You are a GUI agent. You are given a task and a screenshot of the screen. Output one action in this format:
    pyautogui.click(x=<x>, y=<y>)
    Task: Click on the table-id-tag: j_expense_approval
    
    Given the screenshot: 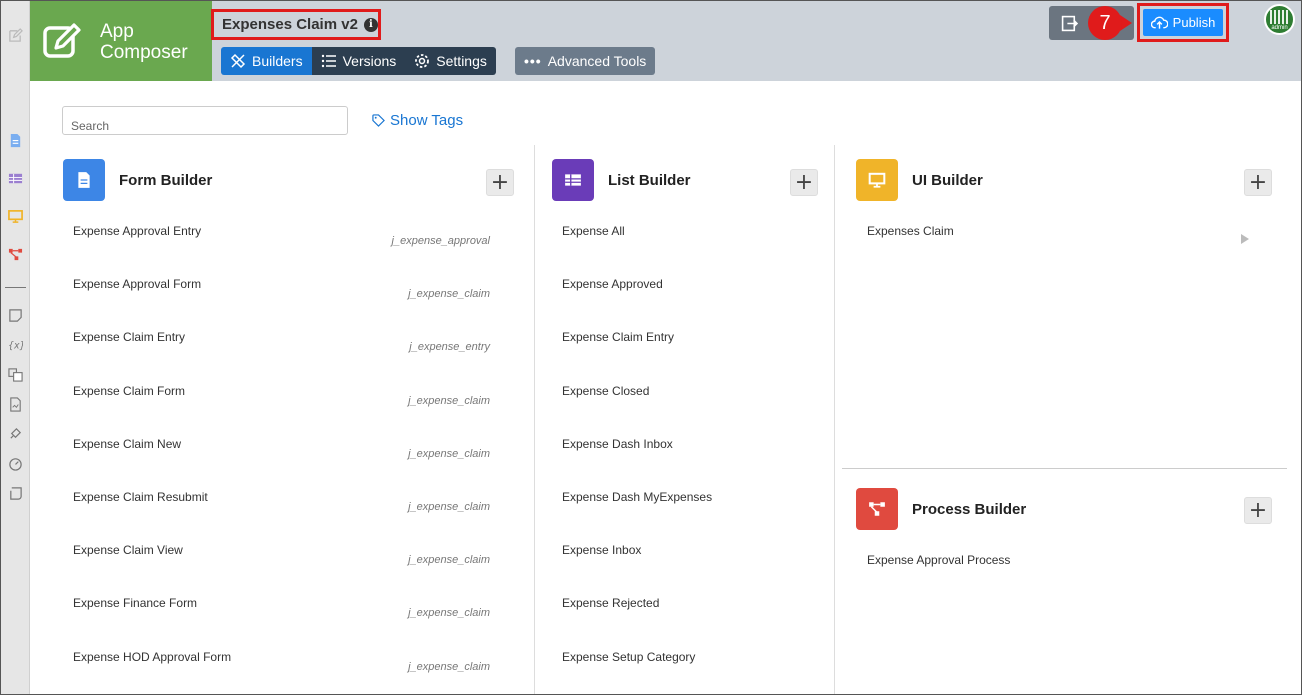 What is the action you would take?
    pyautogui.click(x=440, y=241)
    